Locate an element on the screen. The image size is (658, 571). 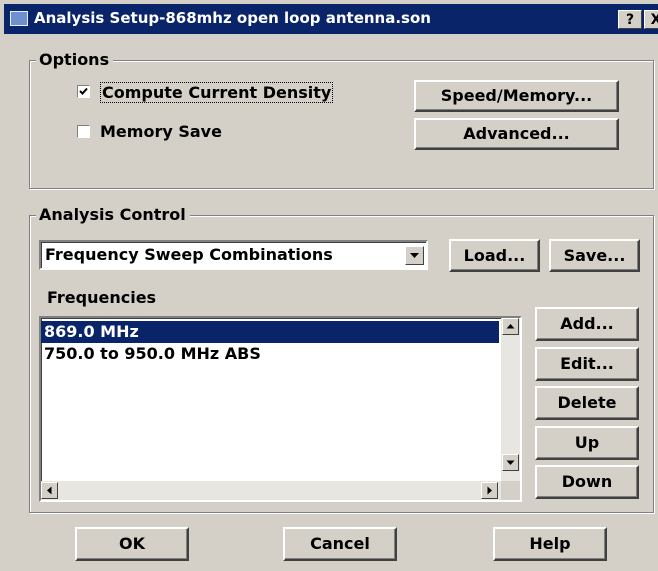
help-button: Help is located at coordinates (550, 544).